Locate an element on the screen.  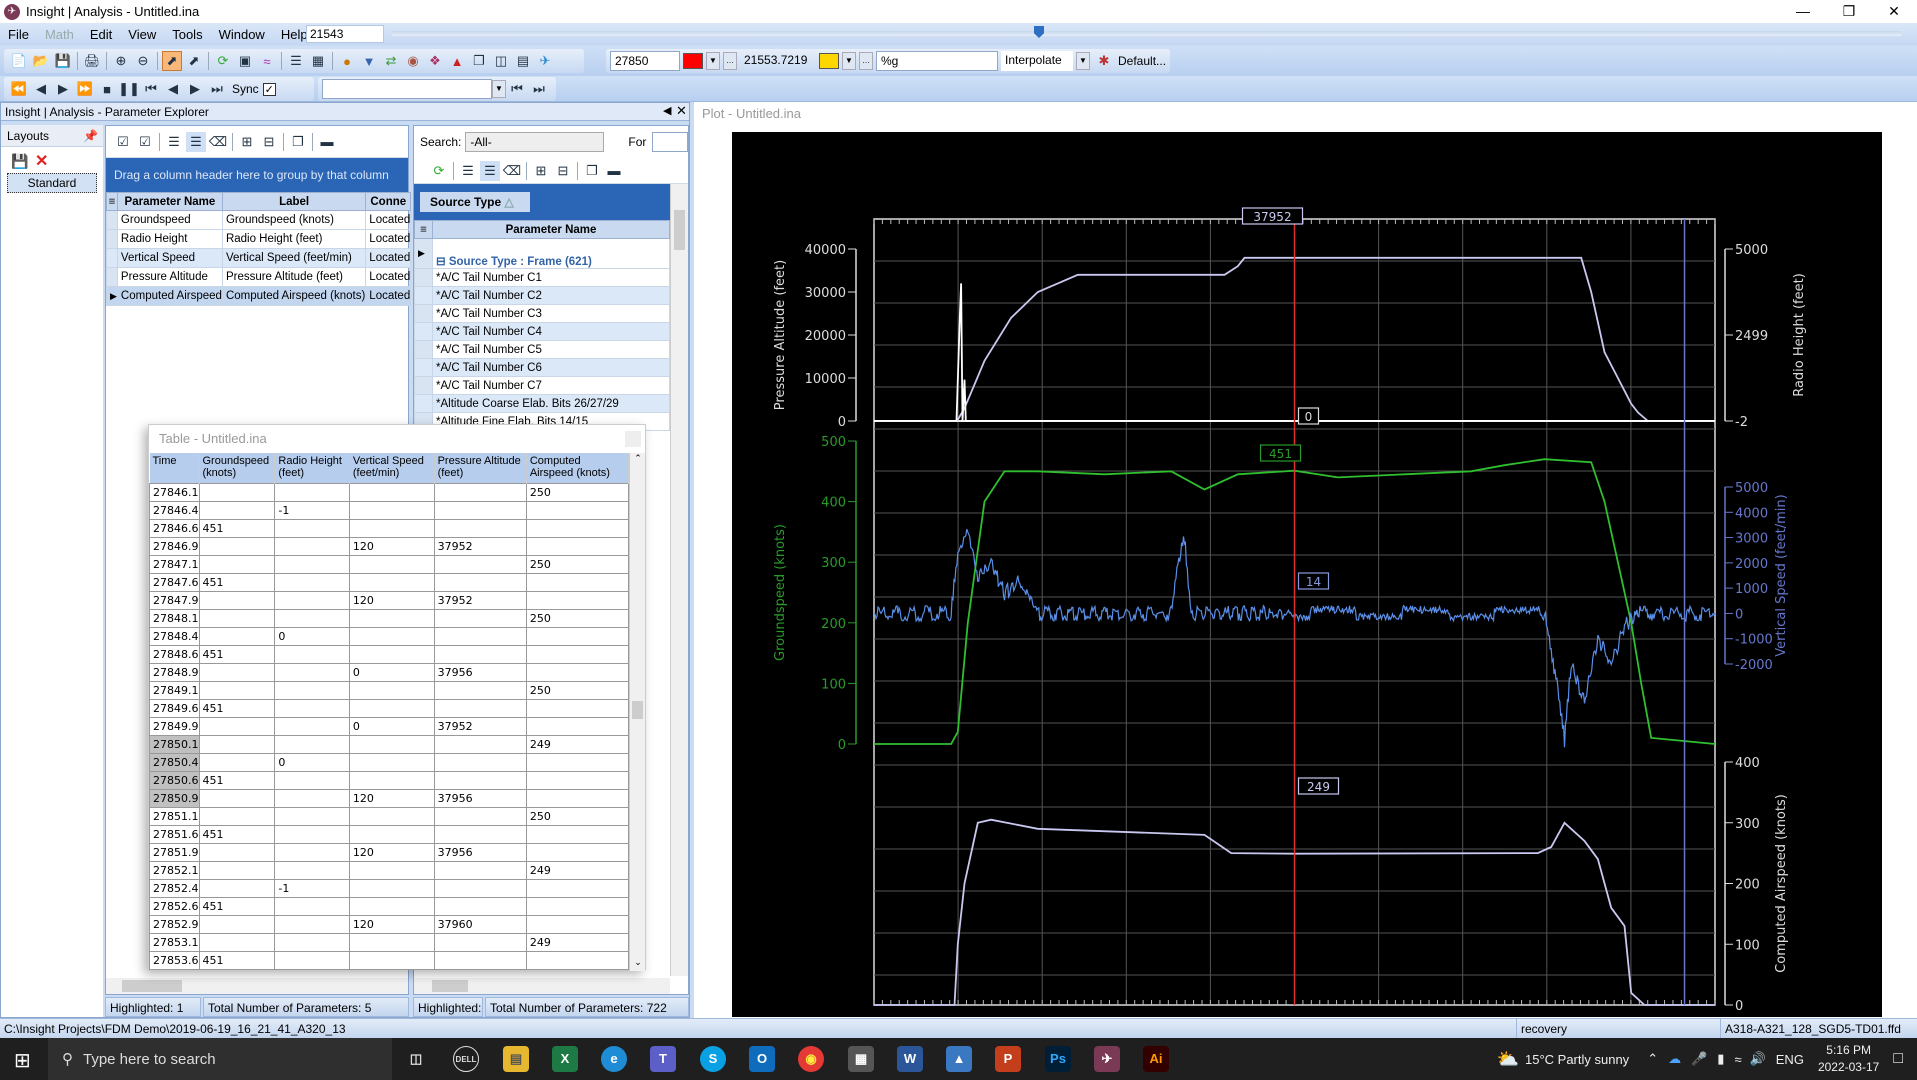
tree-view-icon: ☰ is located at coordinates (196, 141).